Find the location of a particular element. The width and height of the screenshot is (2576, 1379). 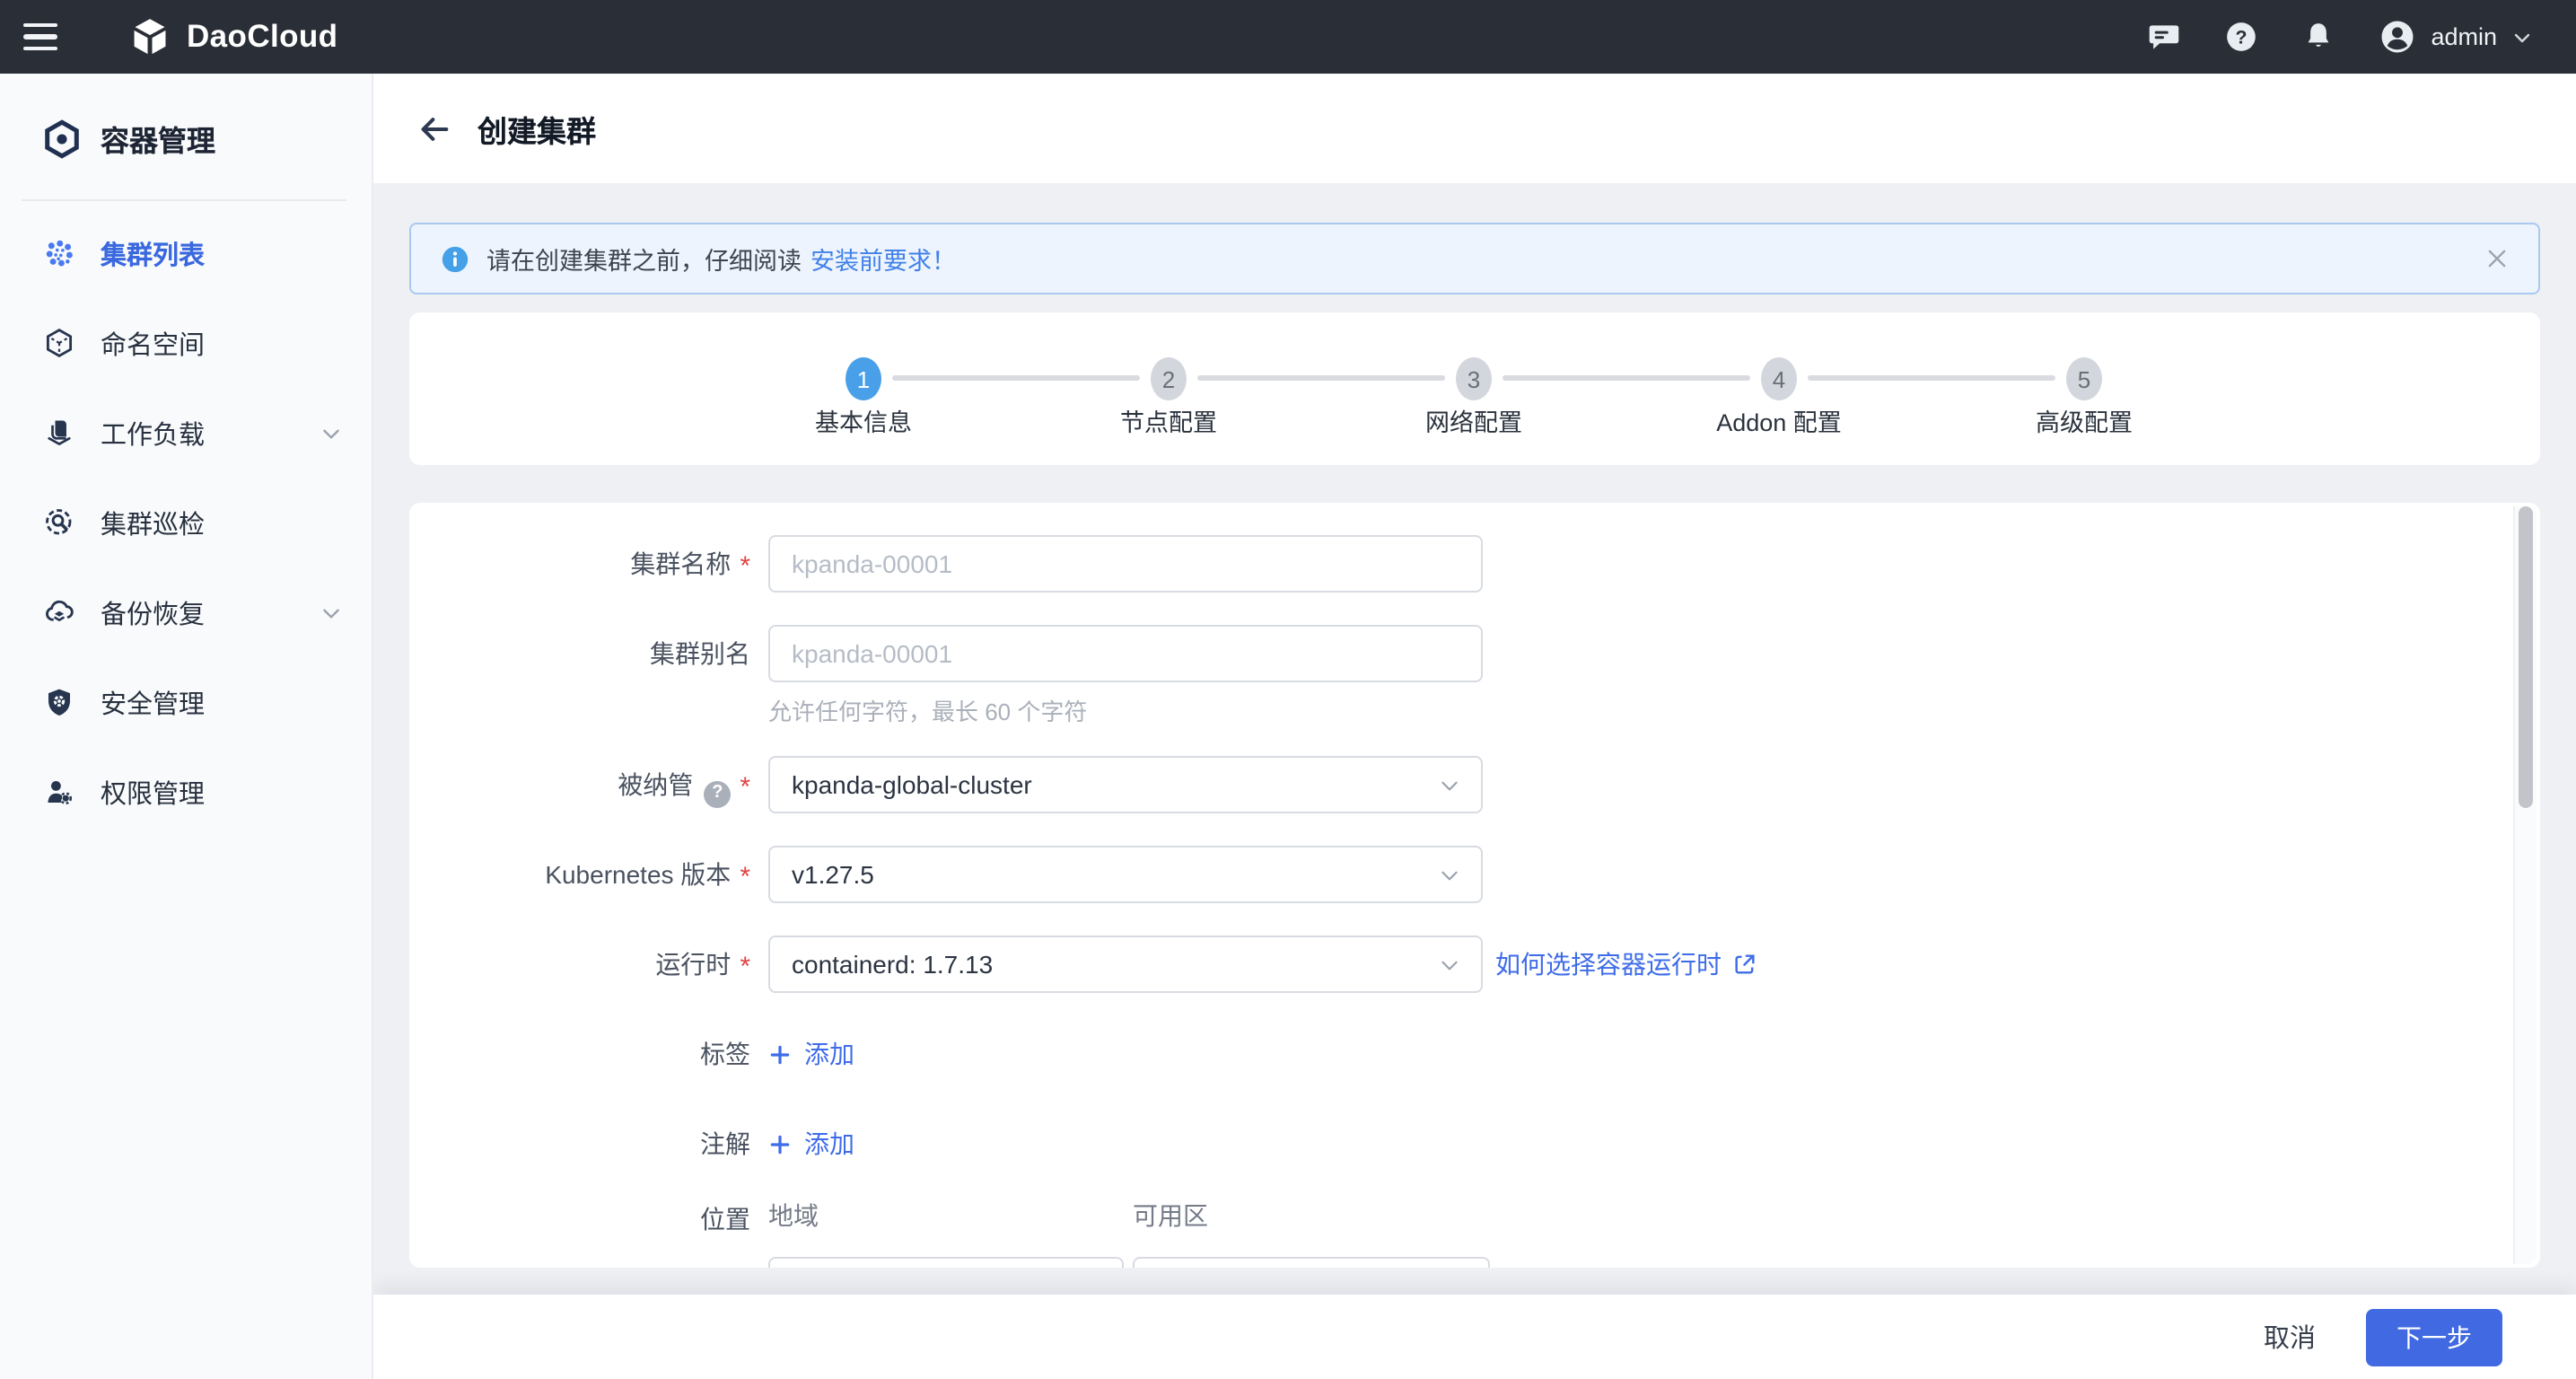

field-label-kubernetes-version: Kubernetes 版本 * is located at coordinates (647, 876).